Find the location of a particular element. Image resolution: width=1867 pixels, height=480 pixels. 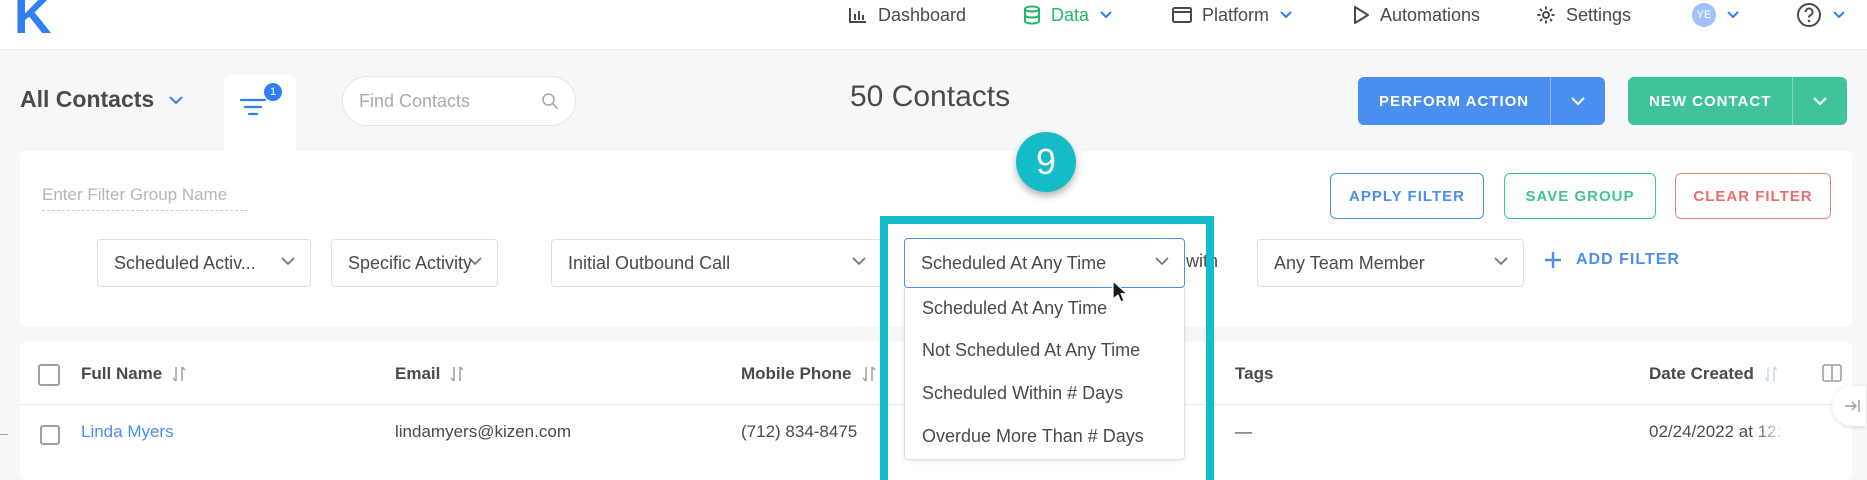

clear-filter-button: CLEAR FILTER is located at coordinates (1753, 196).